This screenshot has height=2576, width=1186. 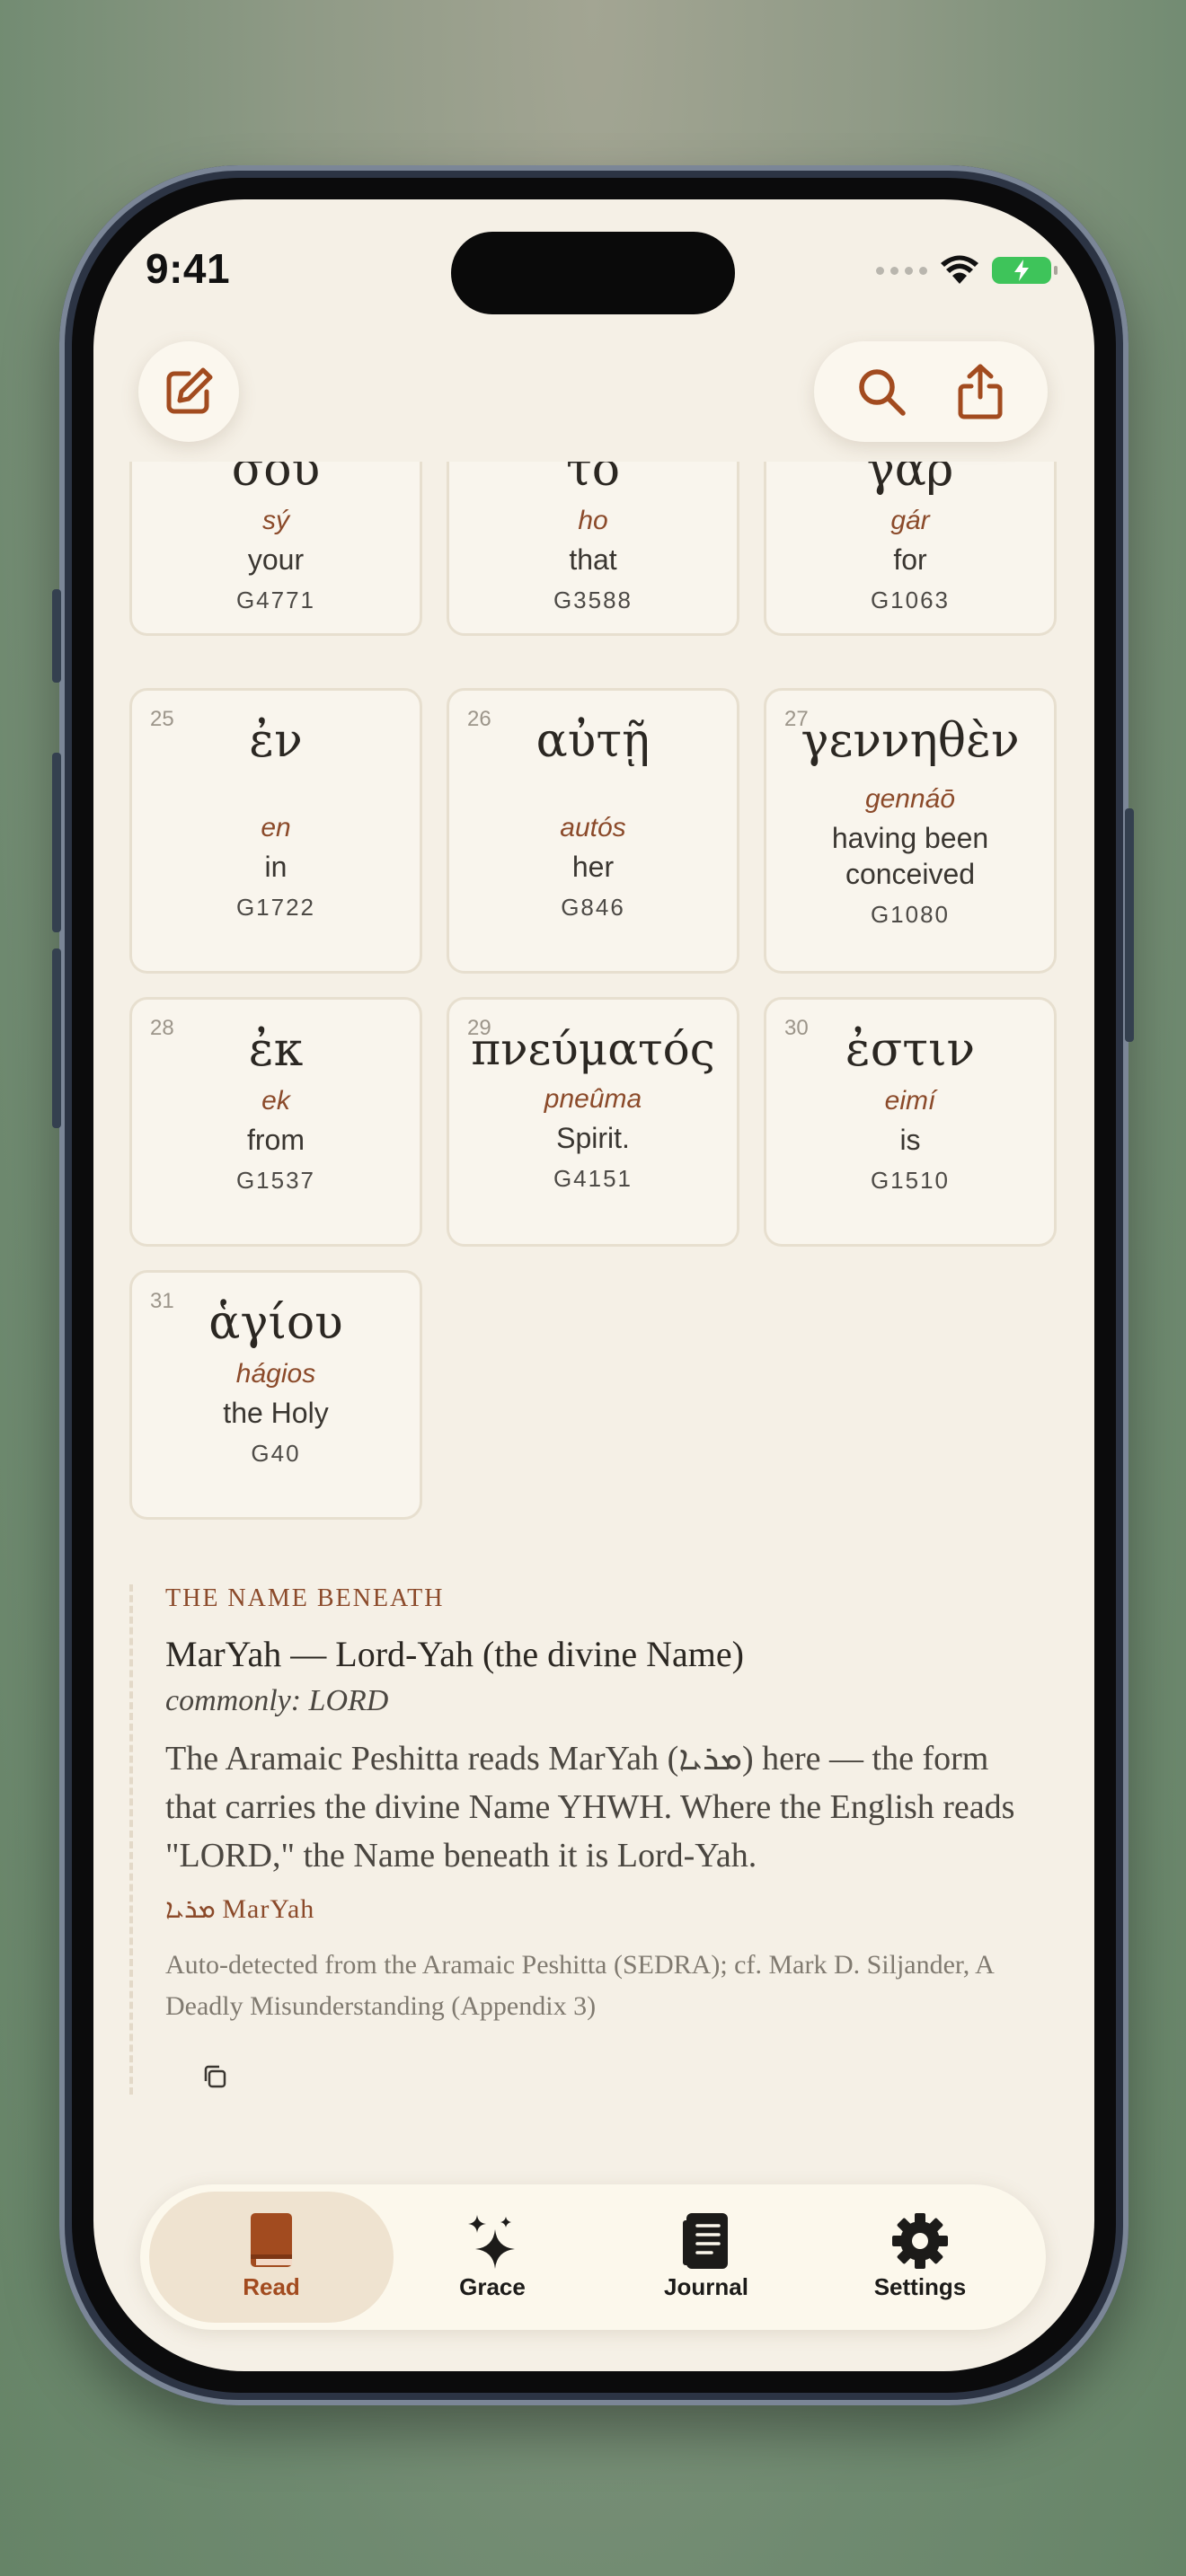 I want to click on gloss: Spirit., so click(x=593, y=1138).